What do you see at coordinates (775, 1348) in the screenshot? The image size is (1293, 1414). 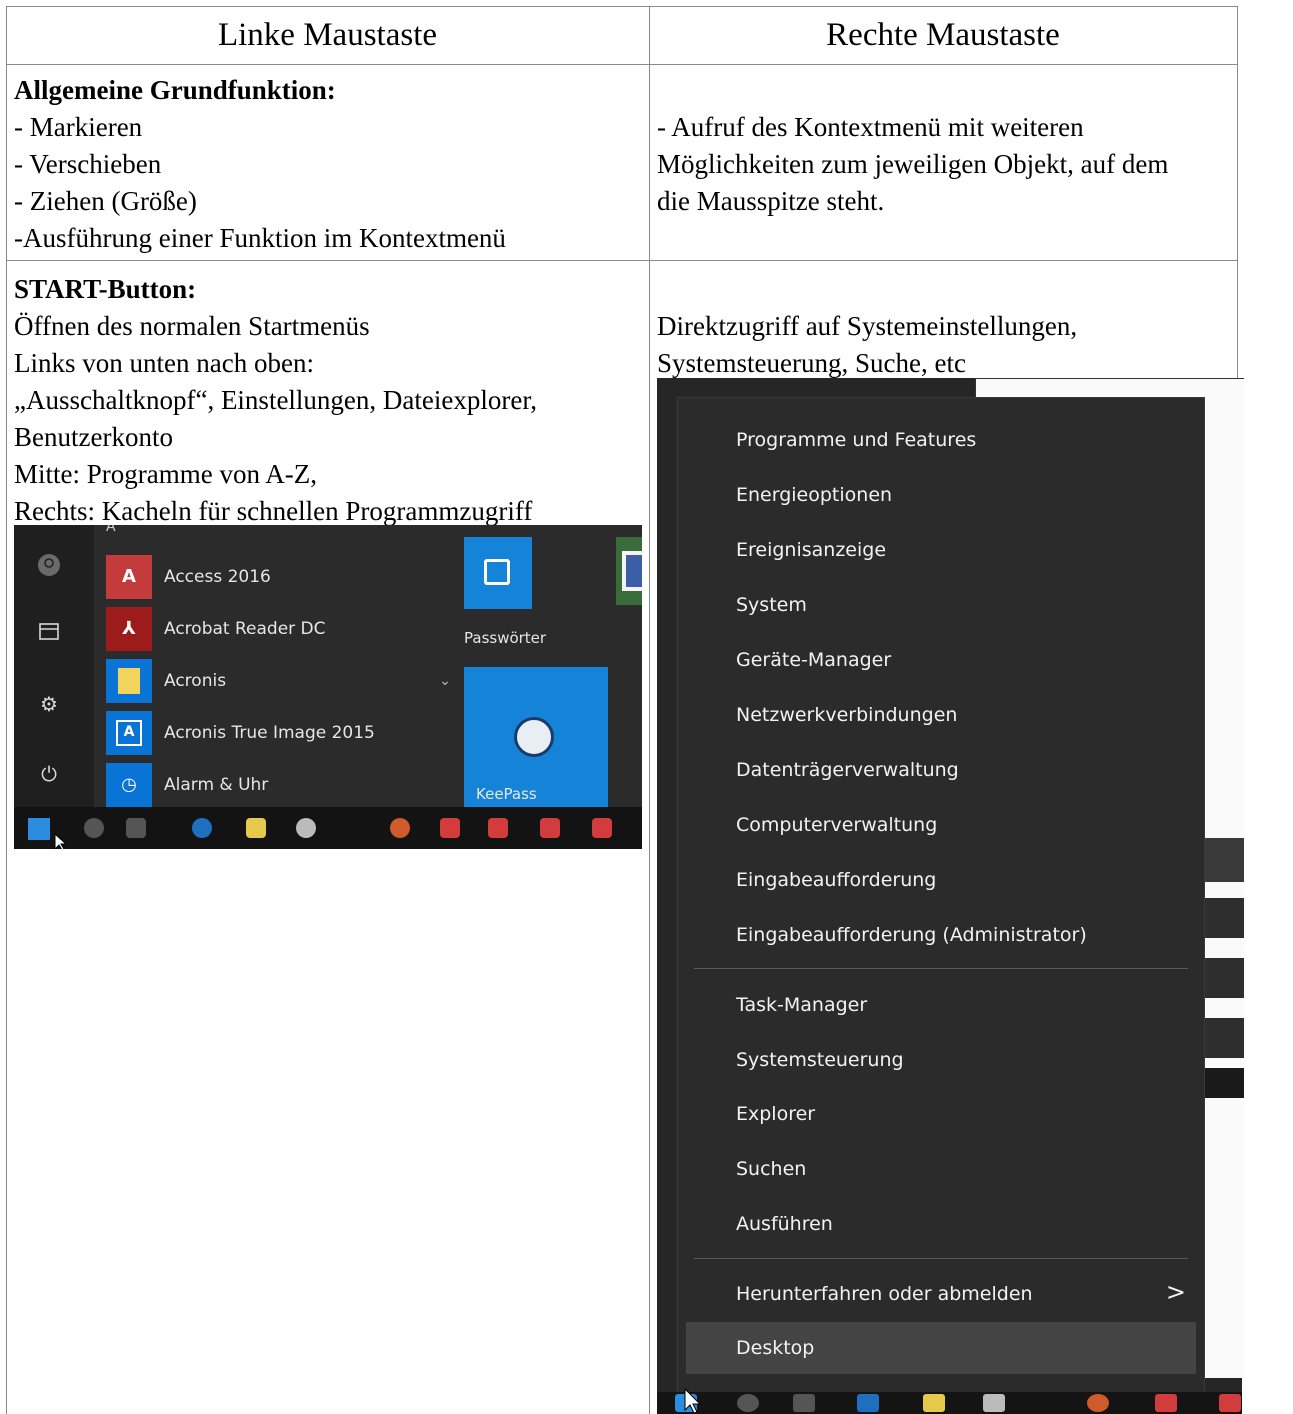 I see `menu-item-desktop: Desktop` at bounding box center [775, 1348].